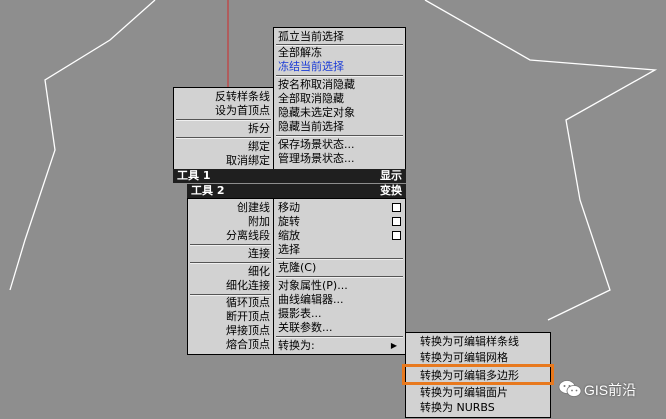 The image size is (666, 419). Describe the element at coordinates (478, 357) in the screenshot. I see `submenu-item-editable-mesh: 转换为可编辑网格` at that location.